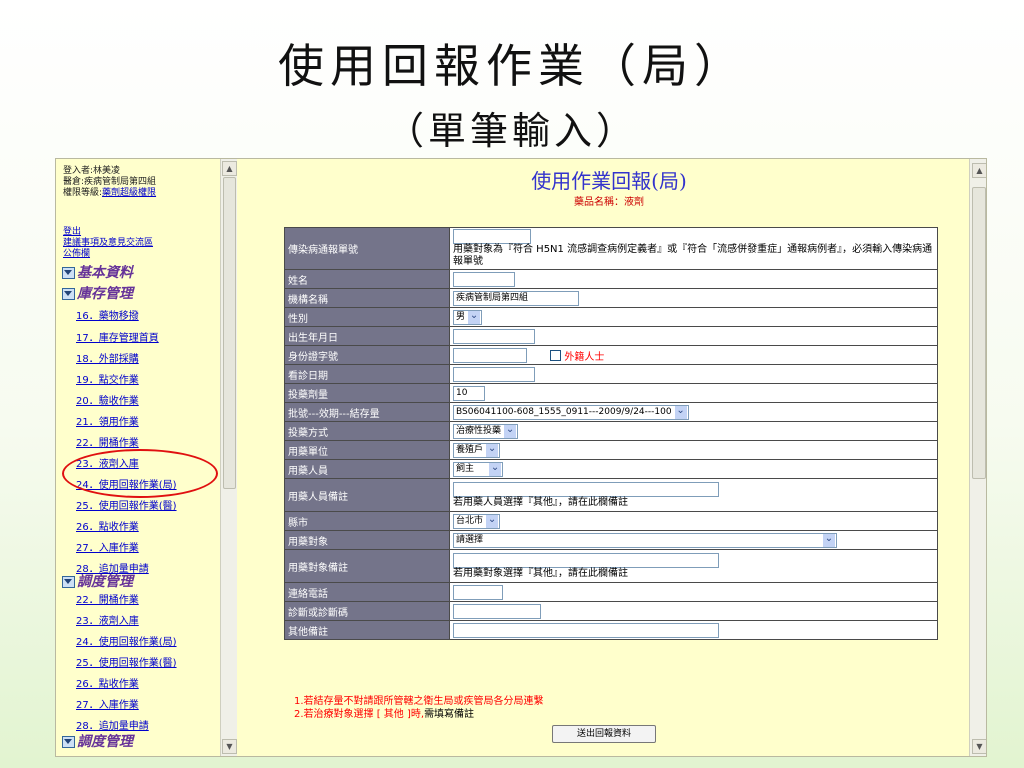 The height and width of the screenshot is (768, 1024). Describe the element at coordinates (367, 630) in the screenshot. I see `field-label: 其他備註` at that location.